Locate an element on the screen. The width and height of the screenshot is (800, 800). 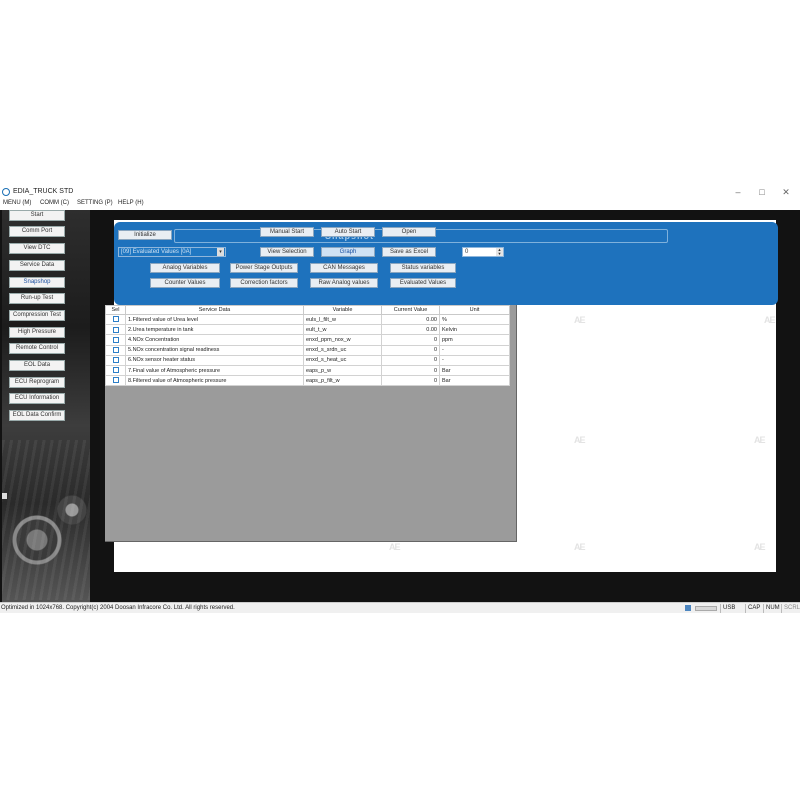
app-logo-icon is located at coordinates (6, 192).